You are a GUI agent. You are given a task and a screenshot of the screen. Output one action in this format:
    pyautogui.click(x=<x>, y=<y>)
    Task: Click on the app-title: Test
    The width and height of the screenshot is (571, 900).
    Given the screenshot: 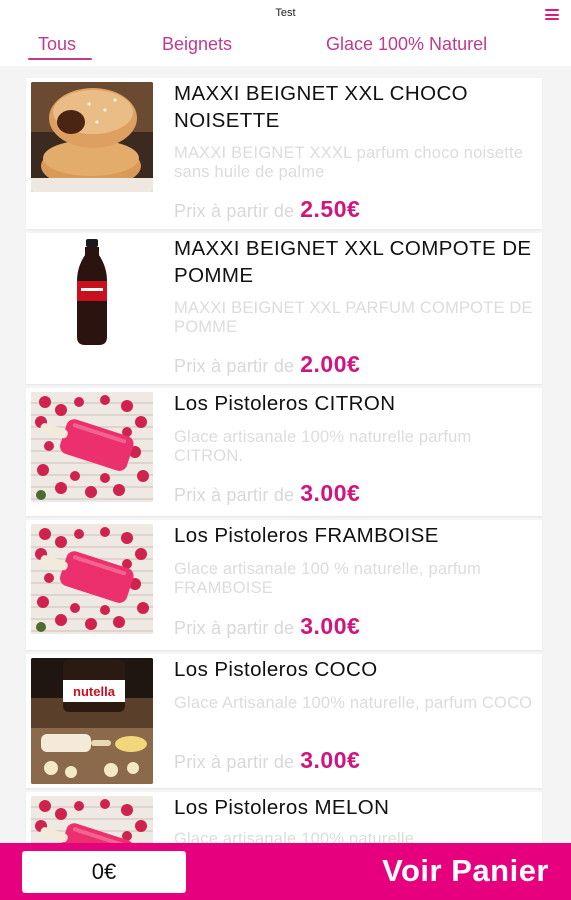 What is the action you would take?
    pyautogui.click(x=285, y=13)
    